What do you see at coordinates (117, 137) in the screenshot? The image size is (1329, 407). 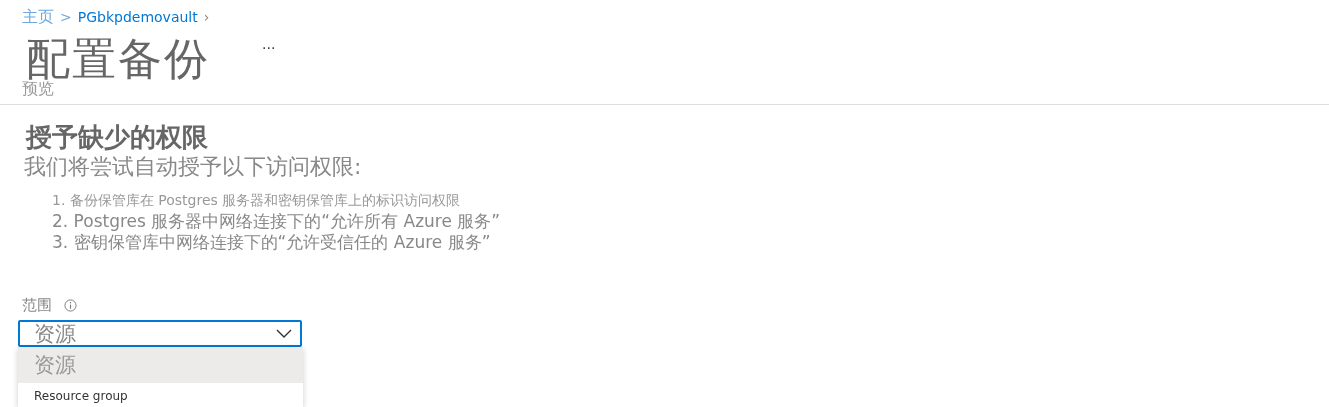 I see `section-heading: 授予缺少的权限` at bounding box center [117, 137].